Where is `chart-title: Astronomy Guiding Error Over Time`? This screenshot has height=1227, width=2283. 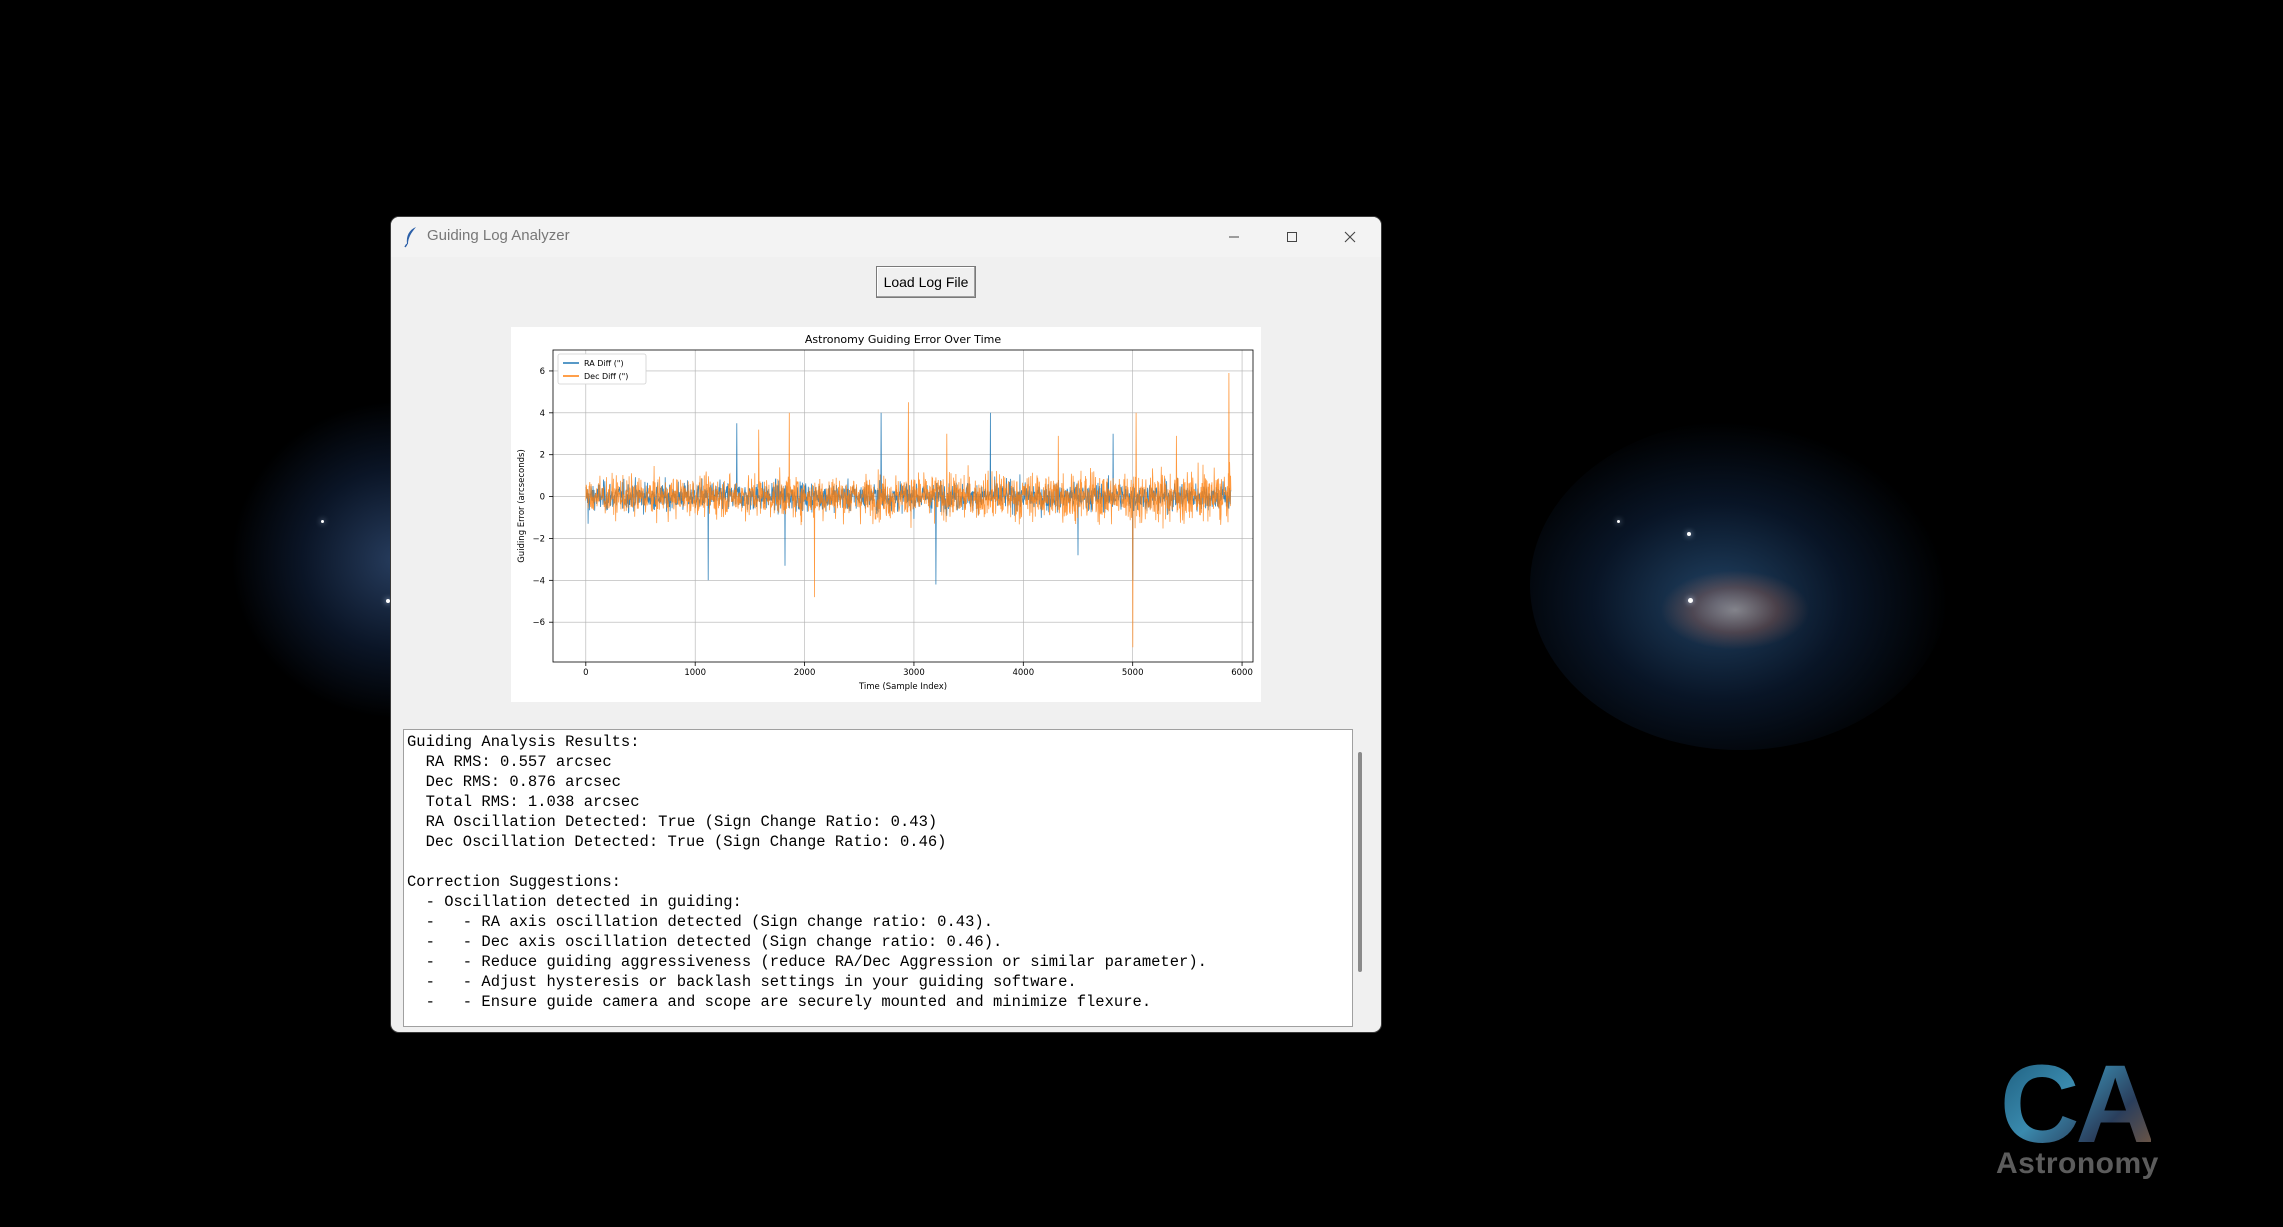
chart-title: Astronomy Guiding Error Over Time is located at coordinates (903, 339).